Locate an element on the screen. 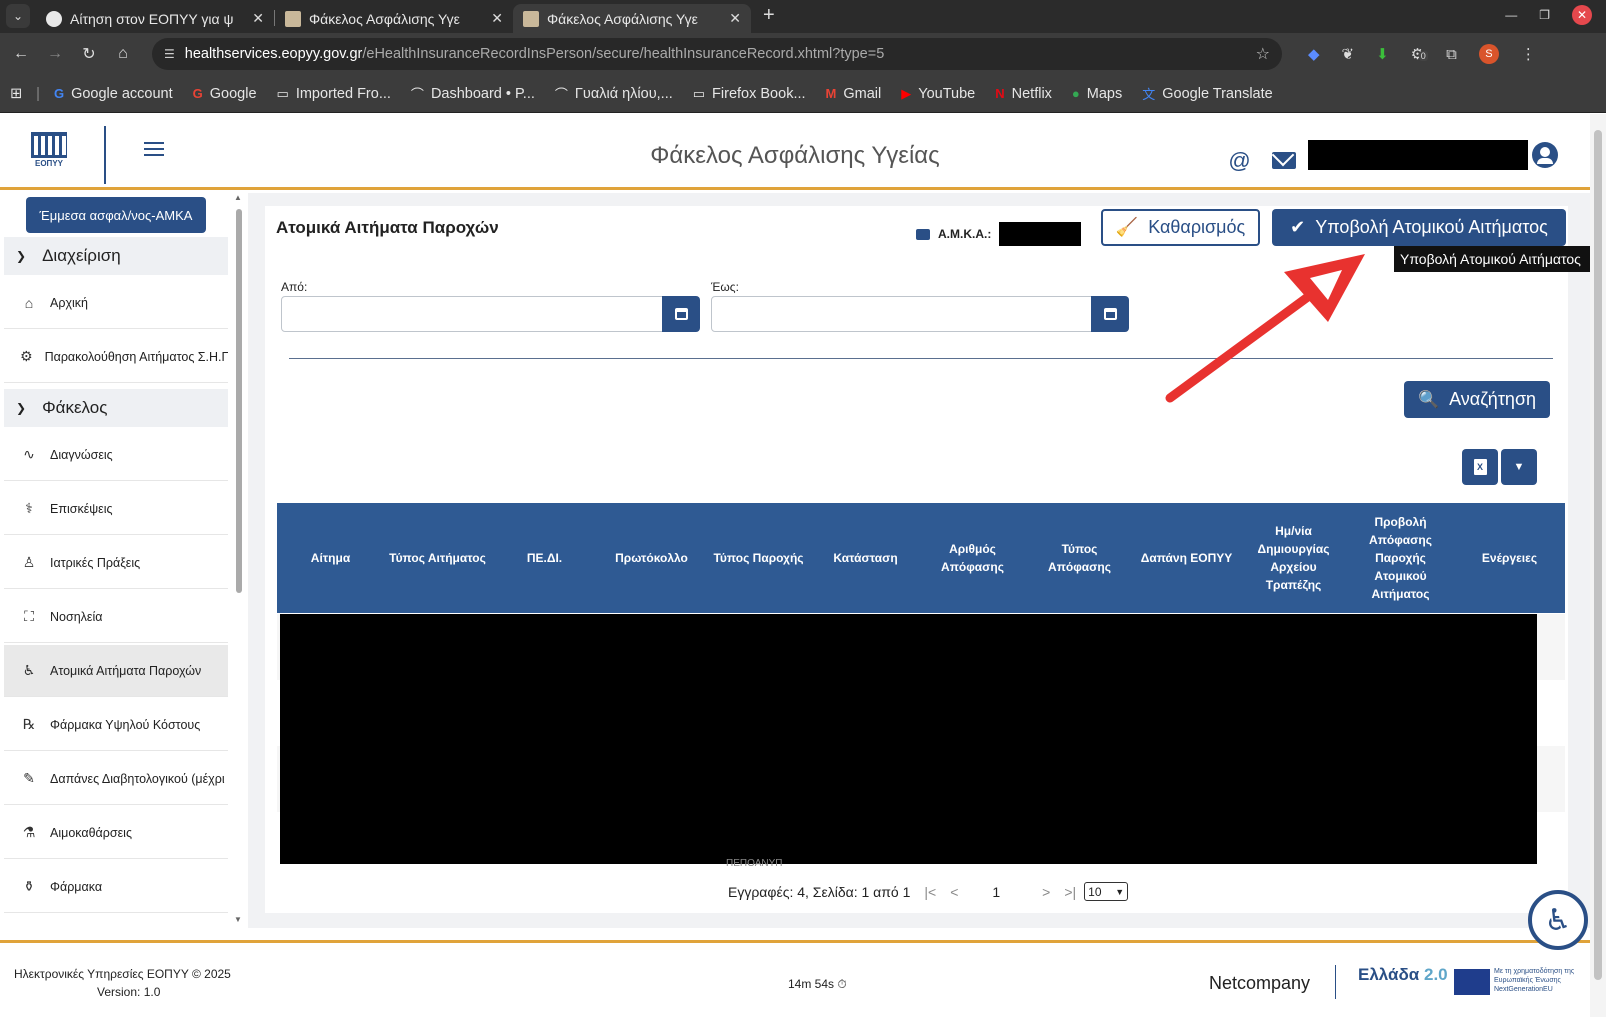 Image resolution: width=1606 pixels, height=1017 pixels. bookmark-star-icon: ☆ is located at coordinates (1263, 54).